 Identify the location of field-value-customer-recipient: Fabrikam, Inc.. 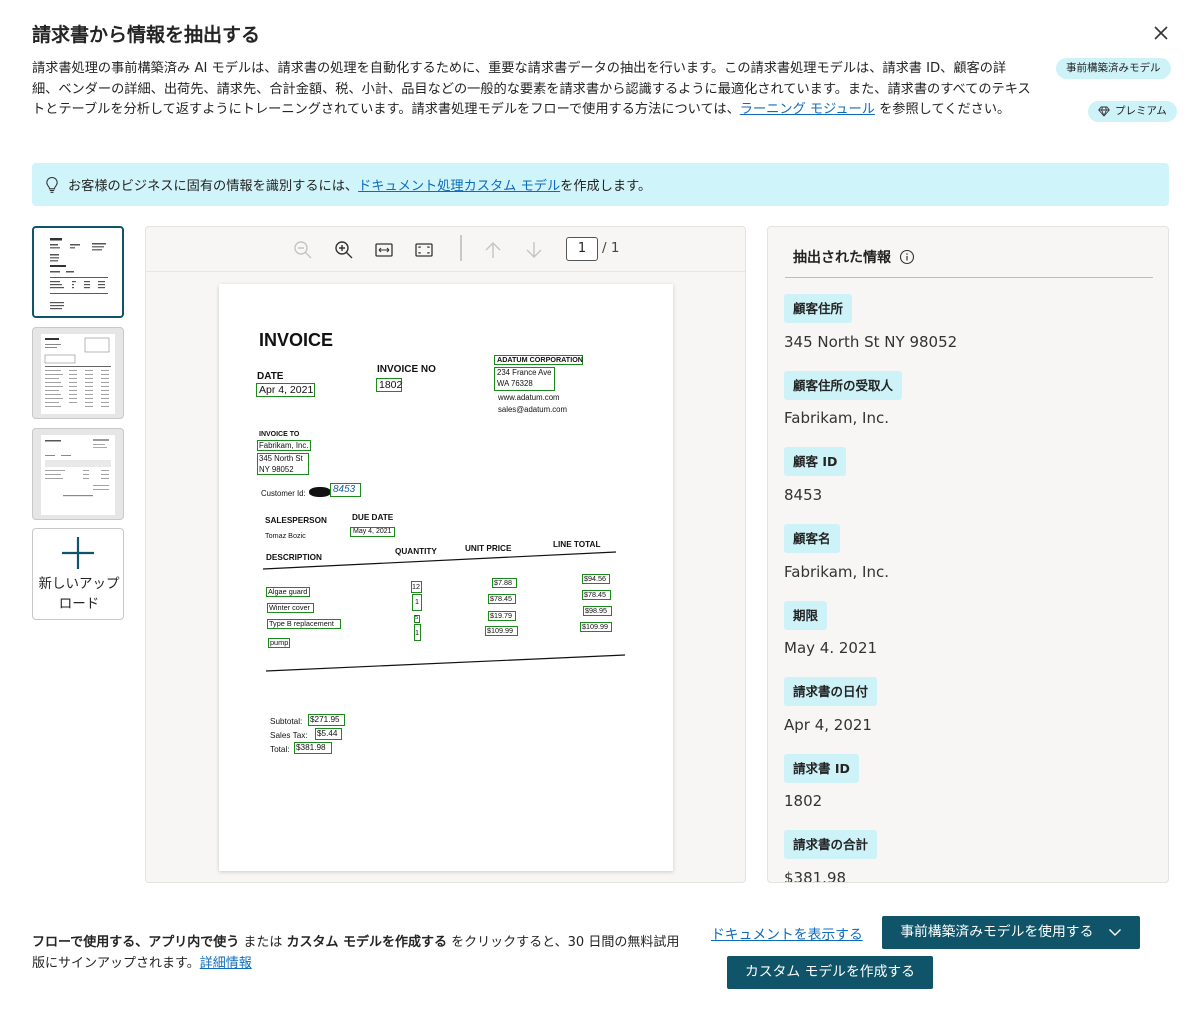
(837, 418).